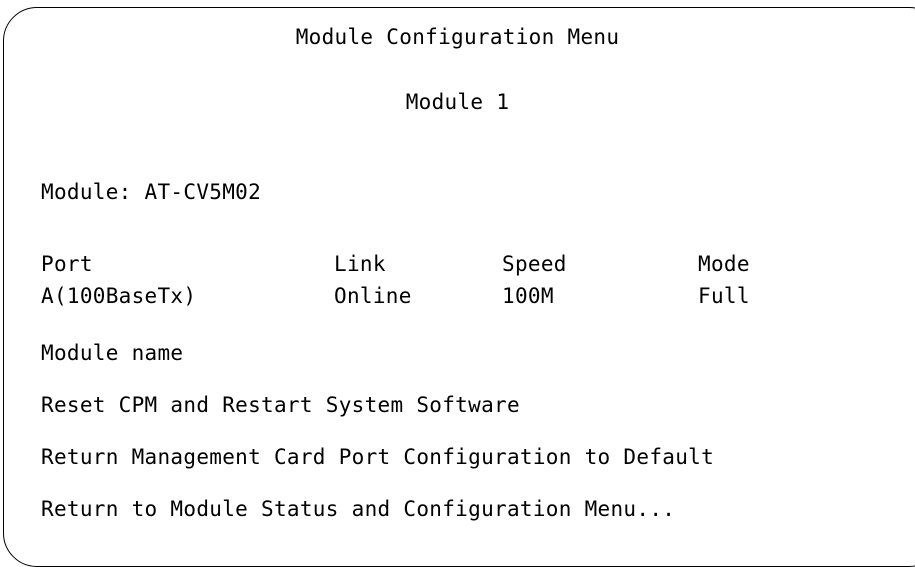  I want to click on speed-value: 100M, so click(528, 296).